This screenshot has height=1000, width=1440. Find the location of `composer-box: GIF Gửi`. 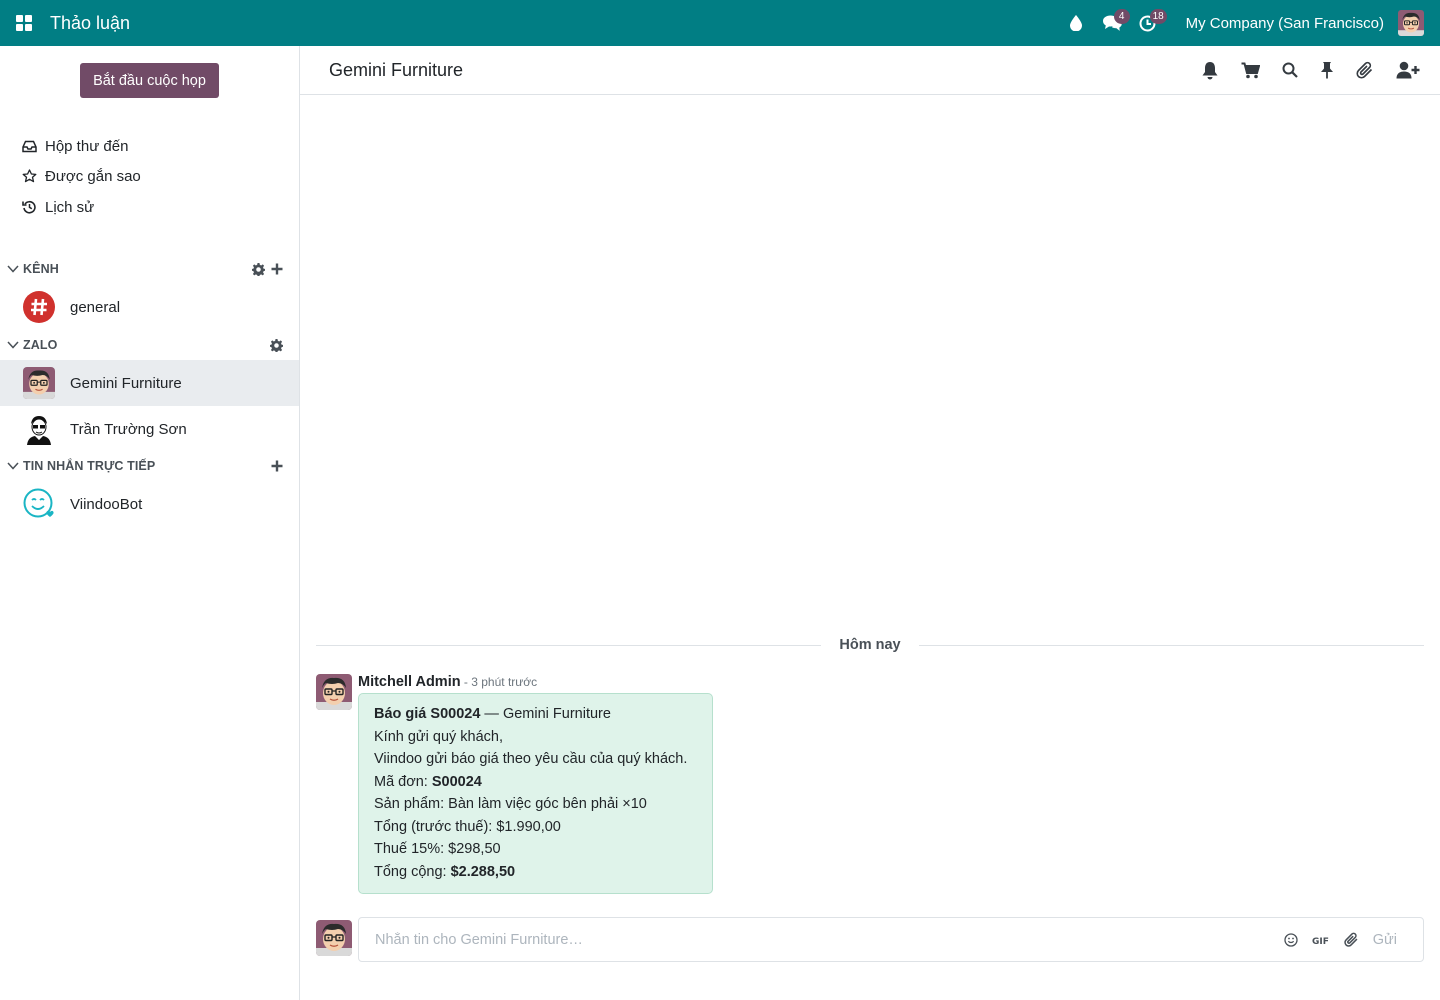

composer-box: GIF Gửi is located at coordinates (891, 939).